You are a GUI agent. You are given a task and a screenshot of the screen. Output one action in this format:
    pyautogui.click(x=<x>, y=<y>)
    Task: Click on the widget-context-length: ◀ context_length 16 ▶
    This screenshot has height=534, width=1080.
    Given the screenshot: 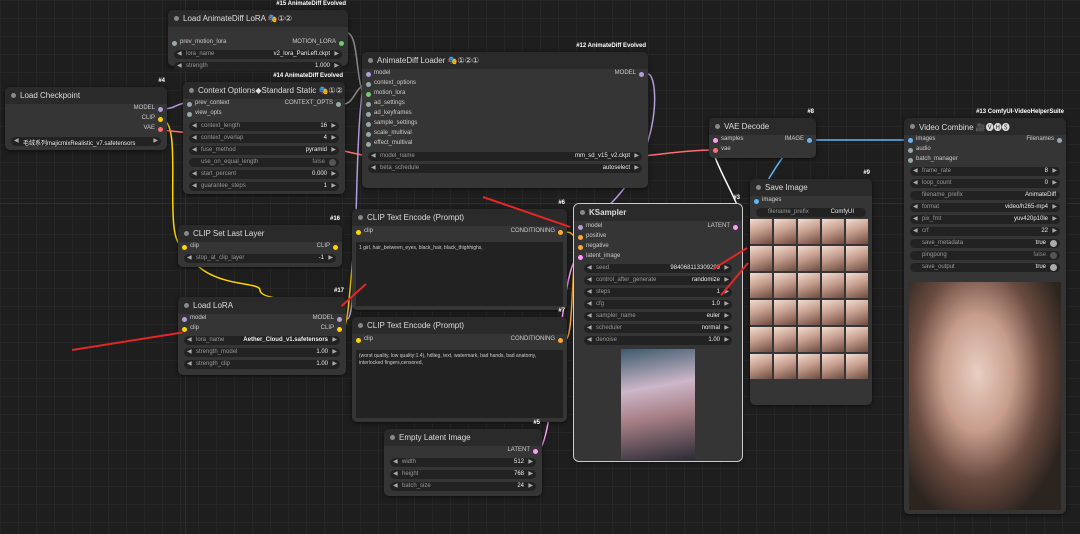 What is the action you would take?
    pyautogui.click(x=264, y=126)
    